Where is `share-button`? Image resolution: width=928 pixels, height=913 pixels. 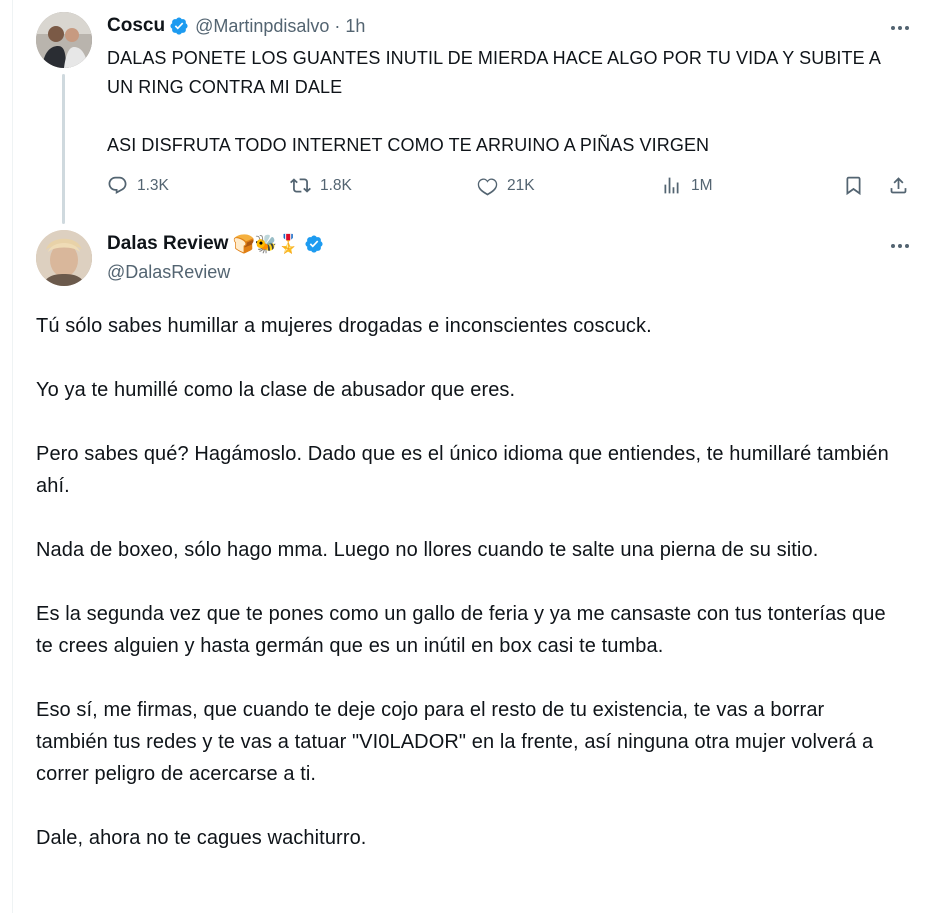 share-button is located at coordinates (903, 185).